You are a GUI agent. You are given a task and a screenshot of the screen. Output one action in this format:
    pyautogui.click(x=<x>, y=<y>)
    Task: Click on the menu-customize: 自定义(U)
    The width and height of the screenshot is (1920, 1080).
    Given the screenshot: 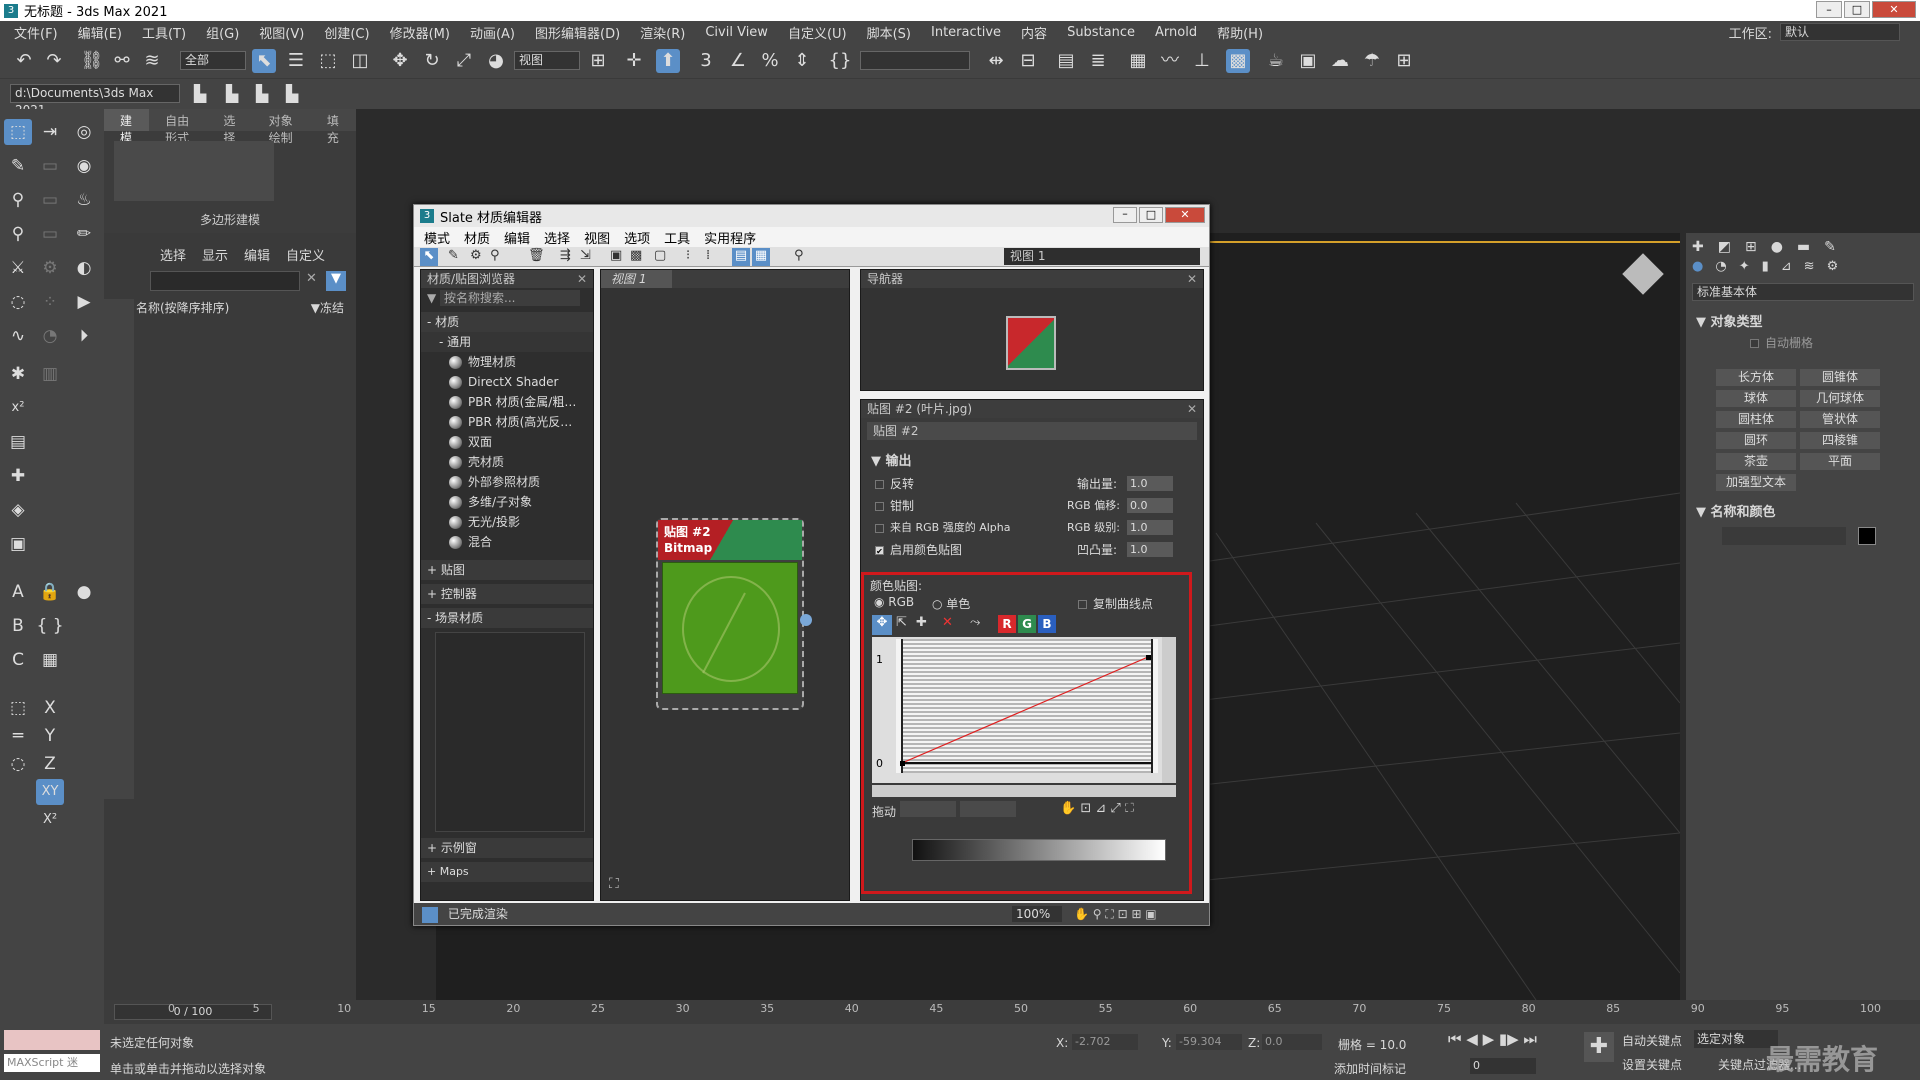 What is the action you would take?
    pyautogui.click(x=817, y=32)
    